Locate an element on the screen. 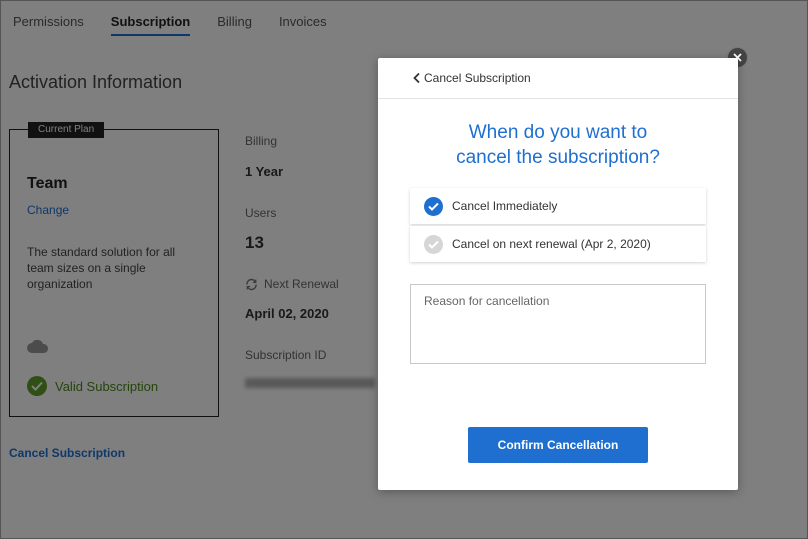 Image resolution: width=808 pixels, height=539 pixels. question-line-1: When do you want to is located at coordinates (558, 132).